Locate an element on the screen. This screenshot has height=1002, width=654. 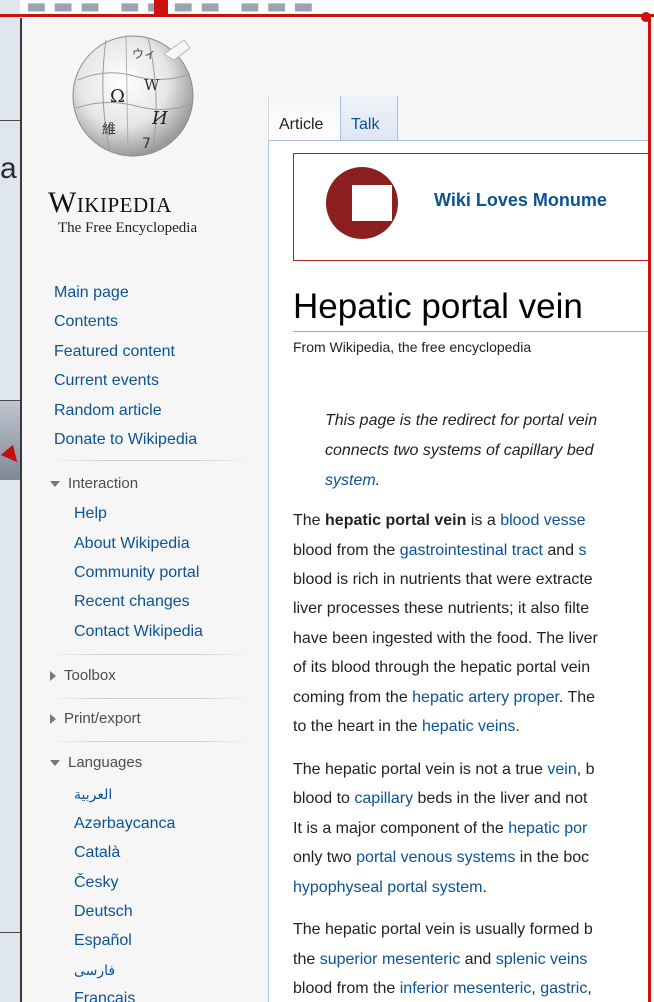
background-glyph: a is located at coordinates (8, 168).